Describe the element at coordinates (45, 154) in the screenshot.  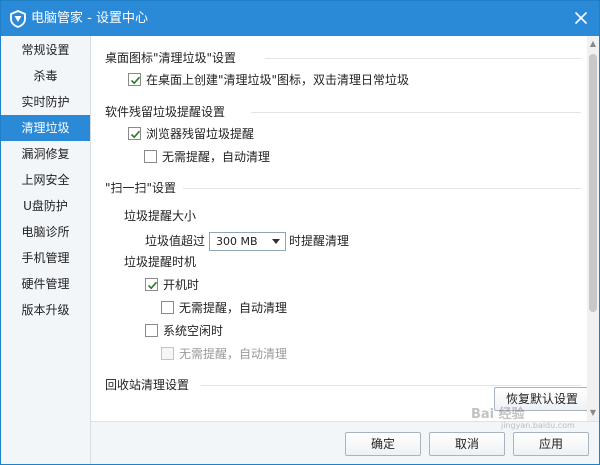
I see `sidebar-item-vulnerability-fix: 漏洞修复` at that location.